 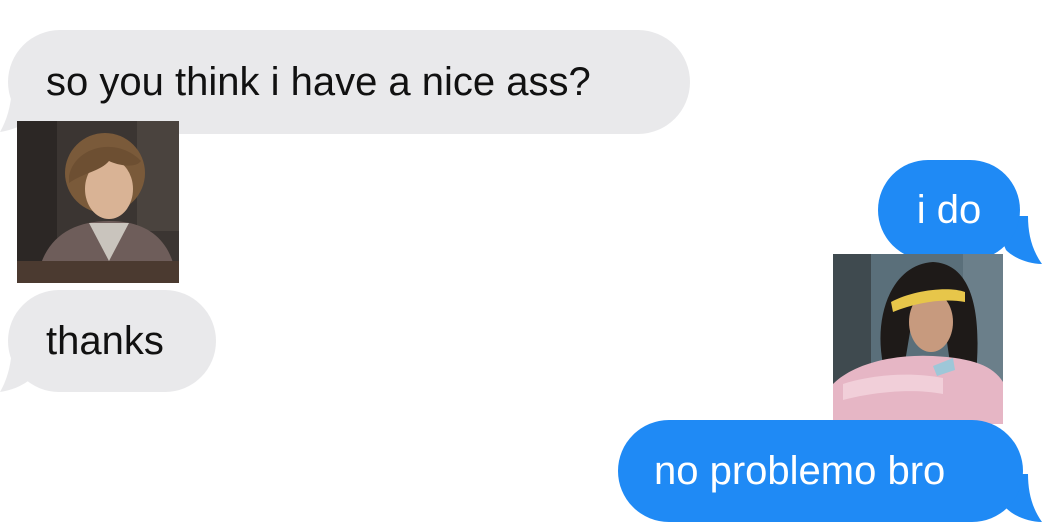 I want to click on message-text: thanks, so click(x=105, y=341).